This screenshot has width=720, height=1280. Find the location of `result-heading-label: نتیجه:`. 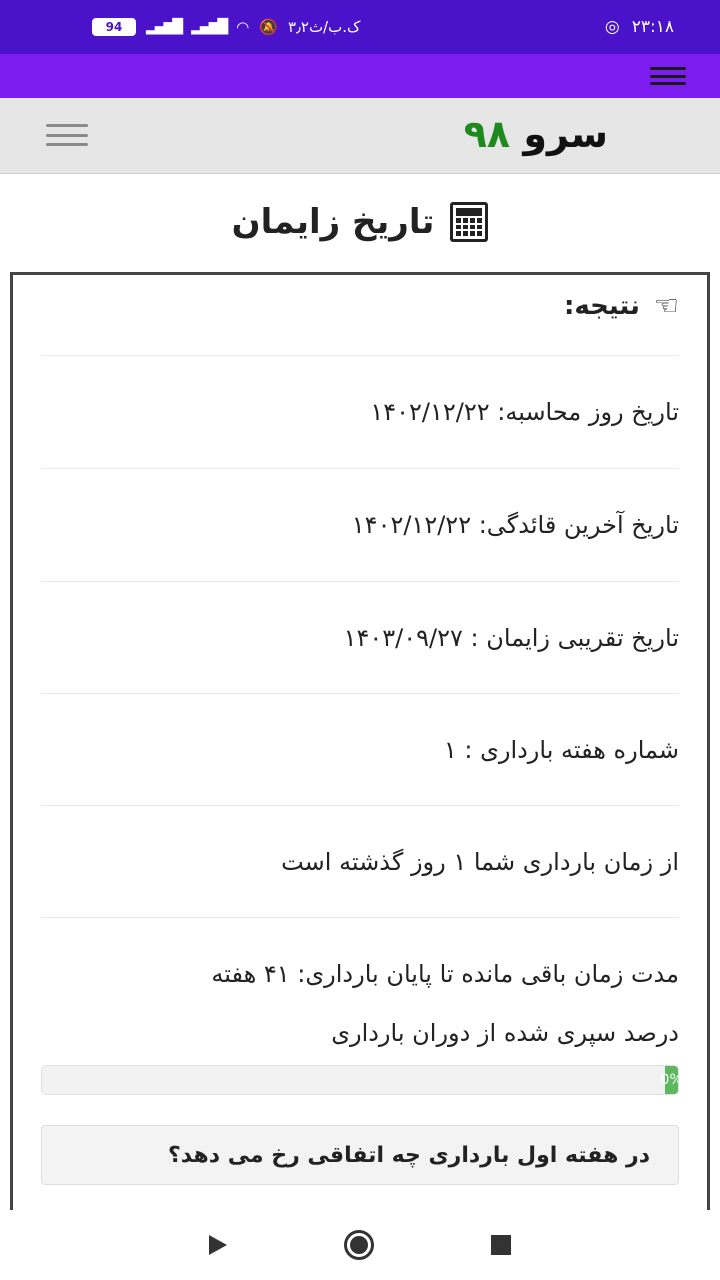

result-heading-label: نتیجه: is located at coordinates (601, 305).